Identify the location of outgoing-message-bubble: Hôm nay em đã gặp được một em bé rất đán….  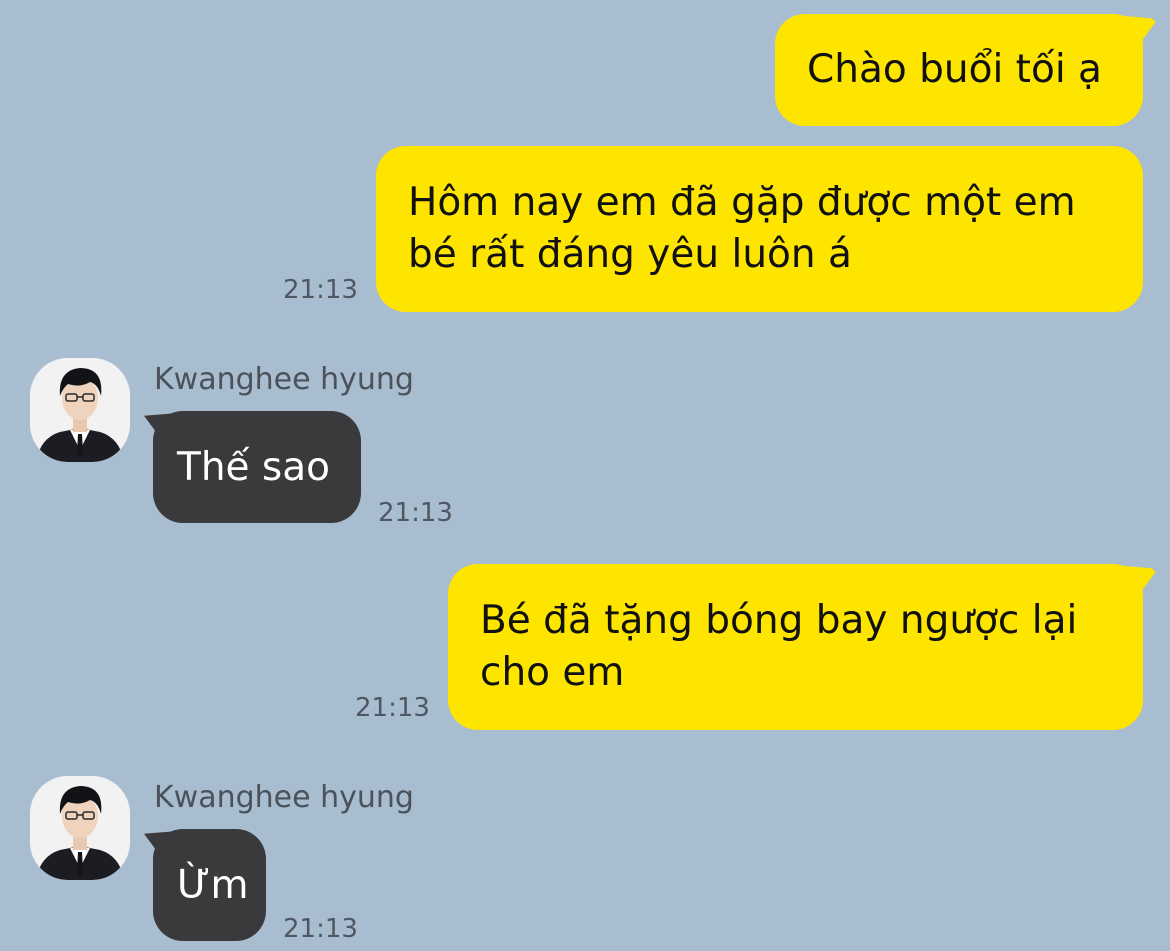
(759, 229).